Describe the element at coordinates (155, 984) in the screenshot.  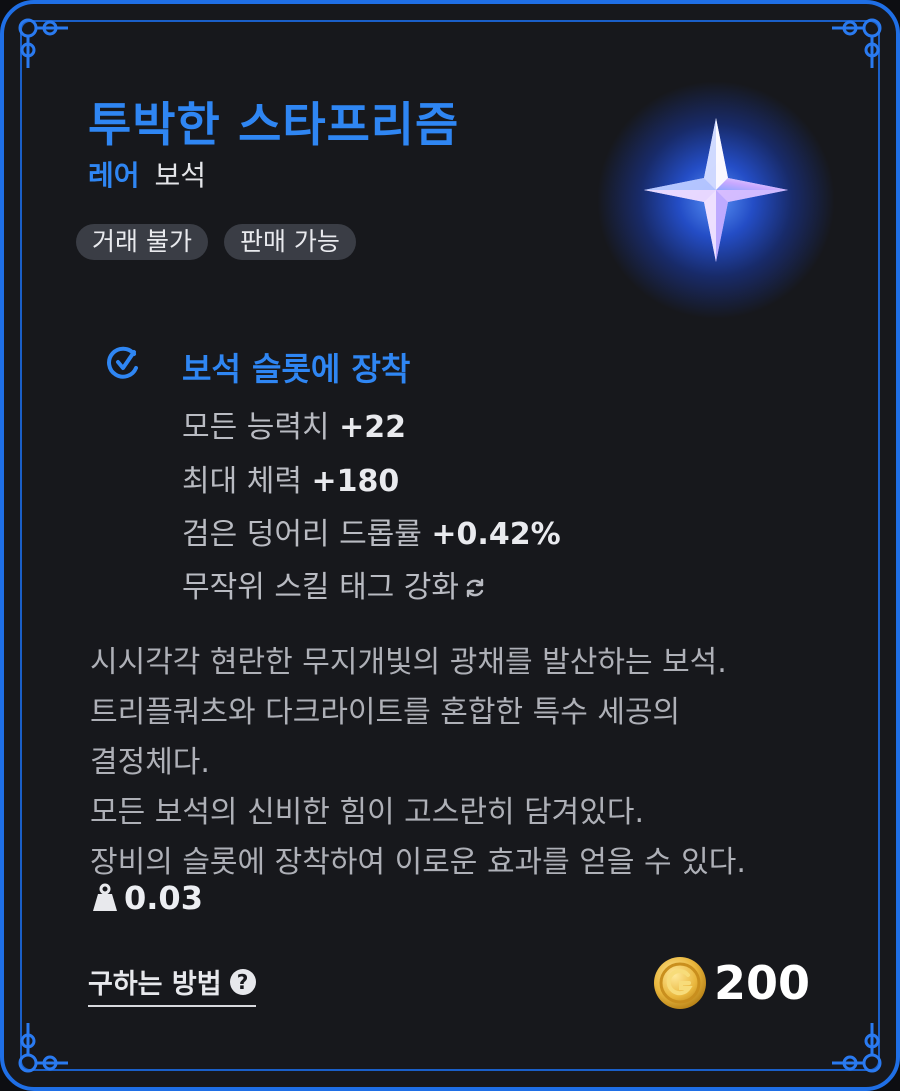
I see `how-to-obtain-label: 구하는 방법` at that location.